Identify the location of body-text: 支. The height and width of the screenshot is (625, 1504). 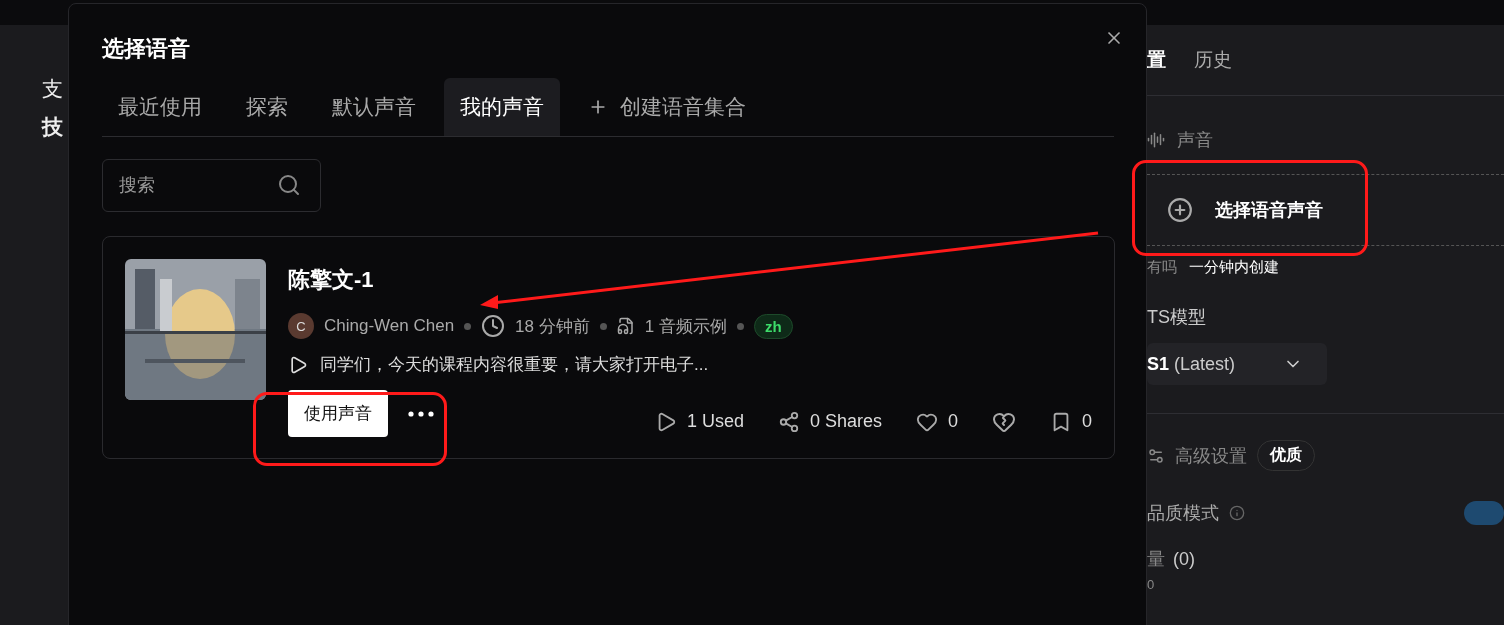
(53, 89).